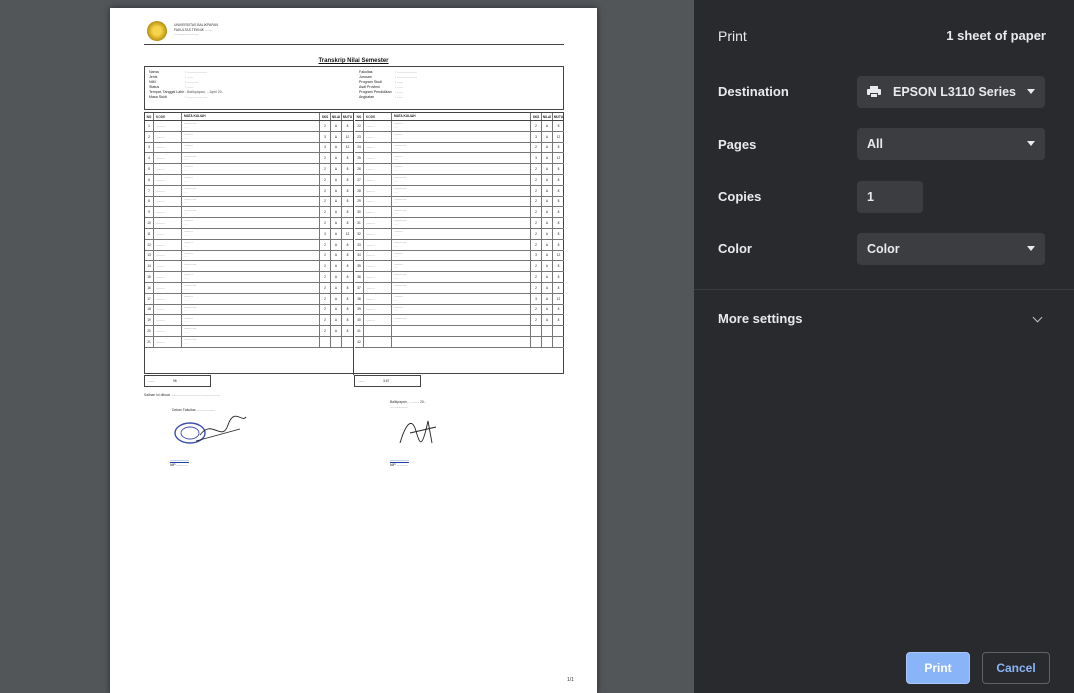  I want to click on destination-select: EPSON L3110 Series, so click(951, 92).